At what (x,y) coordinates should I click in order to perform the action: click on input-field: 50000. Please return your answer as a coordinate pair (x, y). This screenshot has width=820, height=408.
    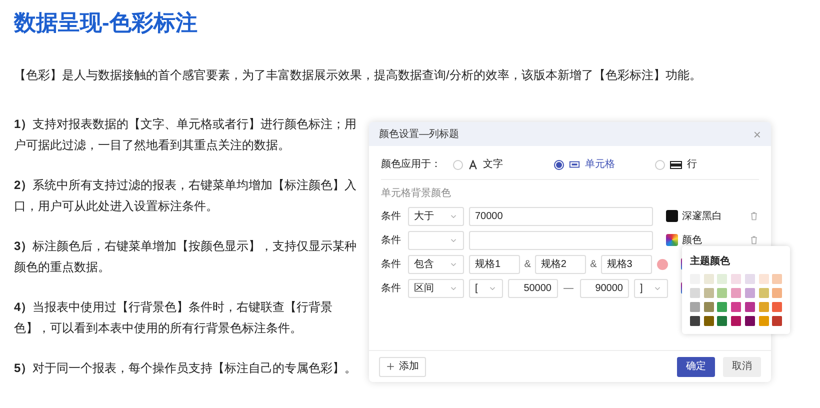
    Looking at the image, I should click on (533, 288).